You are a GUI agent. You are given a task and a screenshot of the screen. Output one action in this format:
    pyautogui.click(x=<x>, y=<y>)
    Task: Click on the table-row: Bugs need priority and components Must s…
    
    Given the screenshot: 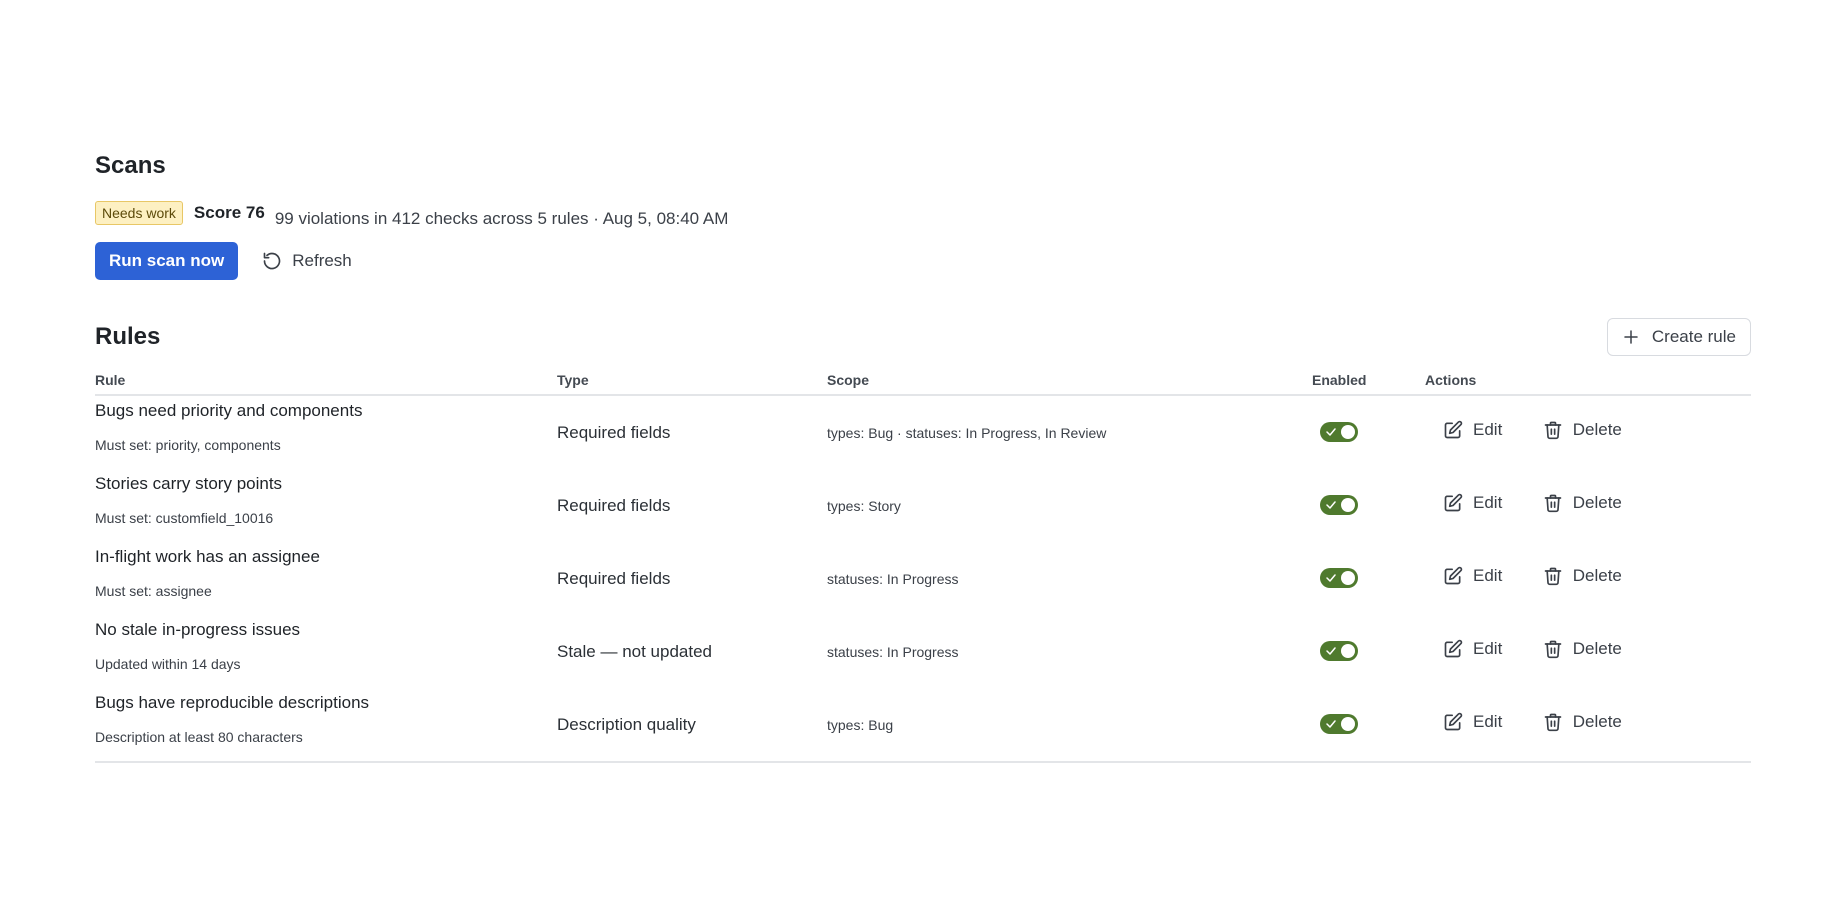 What is the action you would take?
    pyautogui.click(x=923, y=432)
    